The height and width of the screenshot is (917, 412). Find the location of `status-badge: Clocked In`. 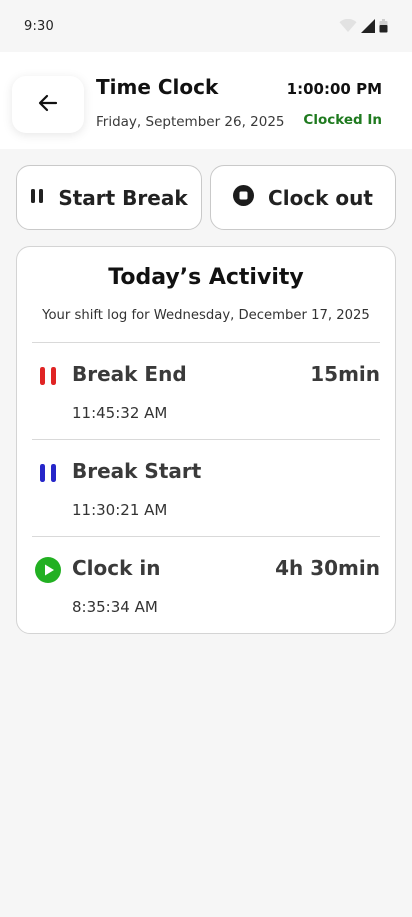

status-badge: Clocked In is located at coordinates (342, 120).